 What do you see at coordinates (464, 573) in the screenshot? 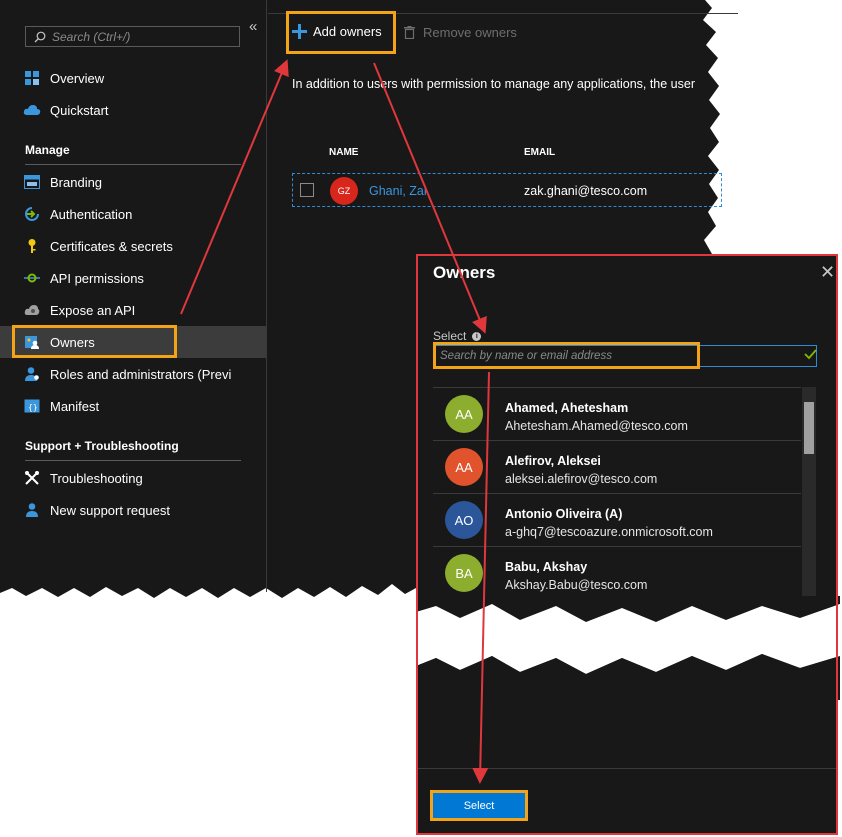
I see `avatar: BA` at bounding box center [464, 573].